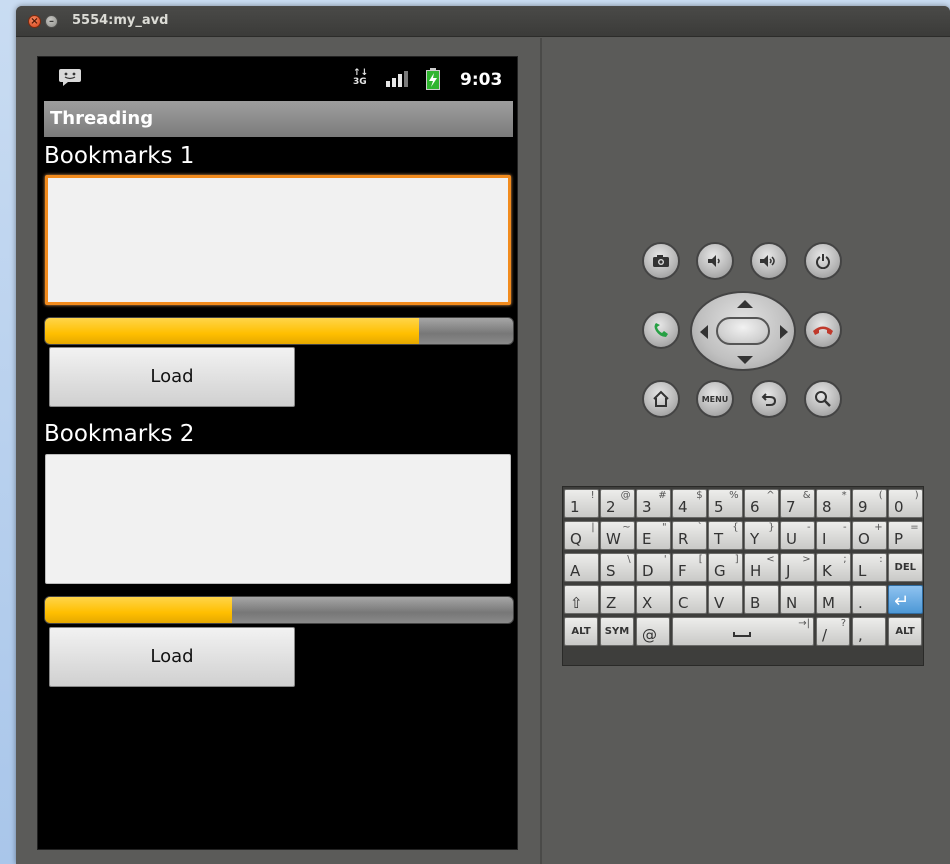  I want to click on key-label: E, so click(647, 539).